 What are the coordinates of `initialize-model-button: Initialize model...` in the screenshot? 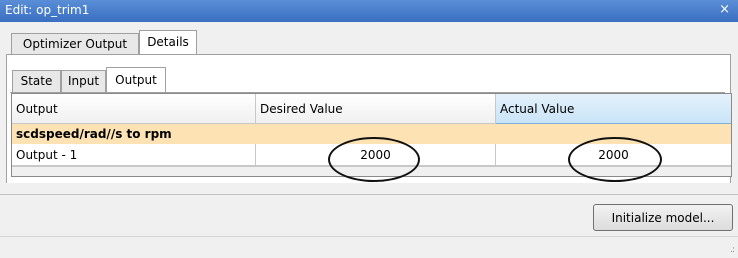 It's located at (663, 217).